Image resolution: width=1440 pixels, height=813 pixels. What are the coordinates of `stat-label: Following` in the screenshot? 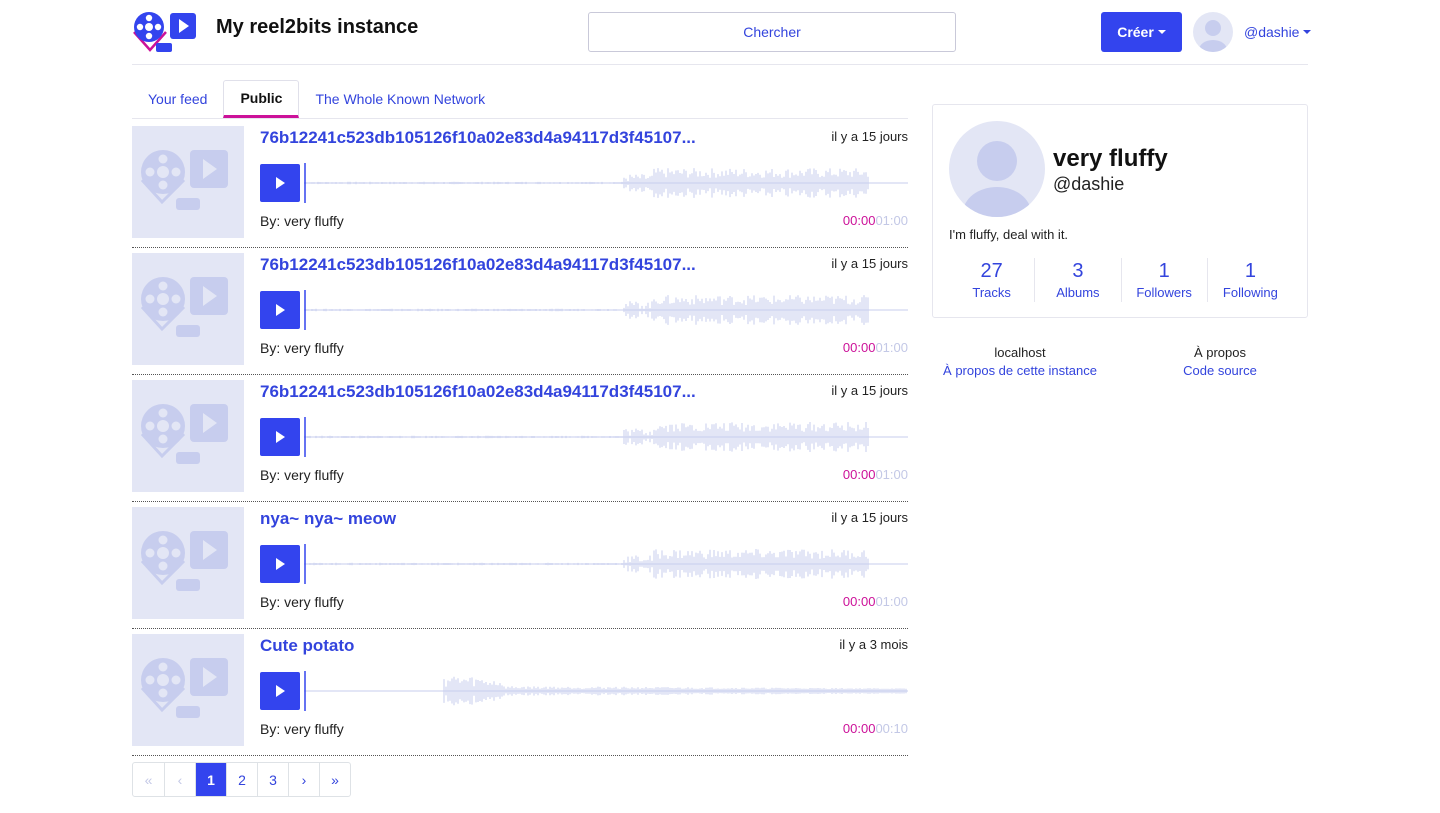 It's located at (1250, 292).